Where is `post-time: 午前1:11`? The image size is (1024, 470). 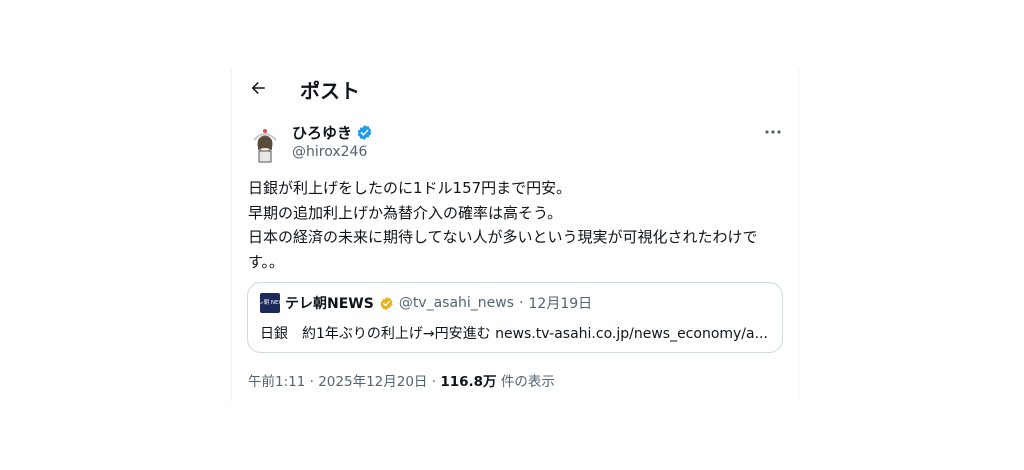
post-time: 午前1:11 is located at coordinates (276, 382).